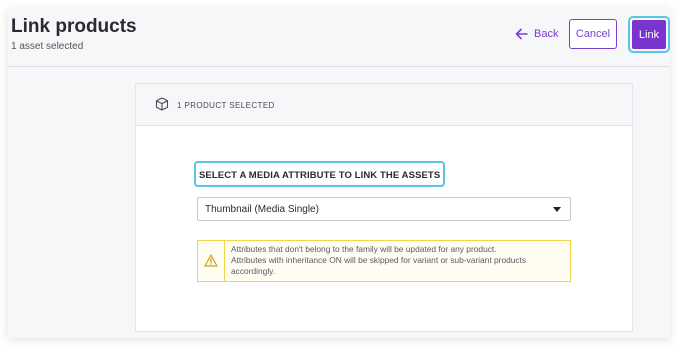 The width and height of the screenshot is (688, 356). I want to click on warning-icon-cell, so click(211, 261).